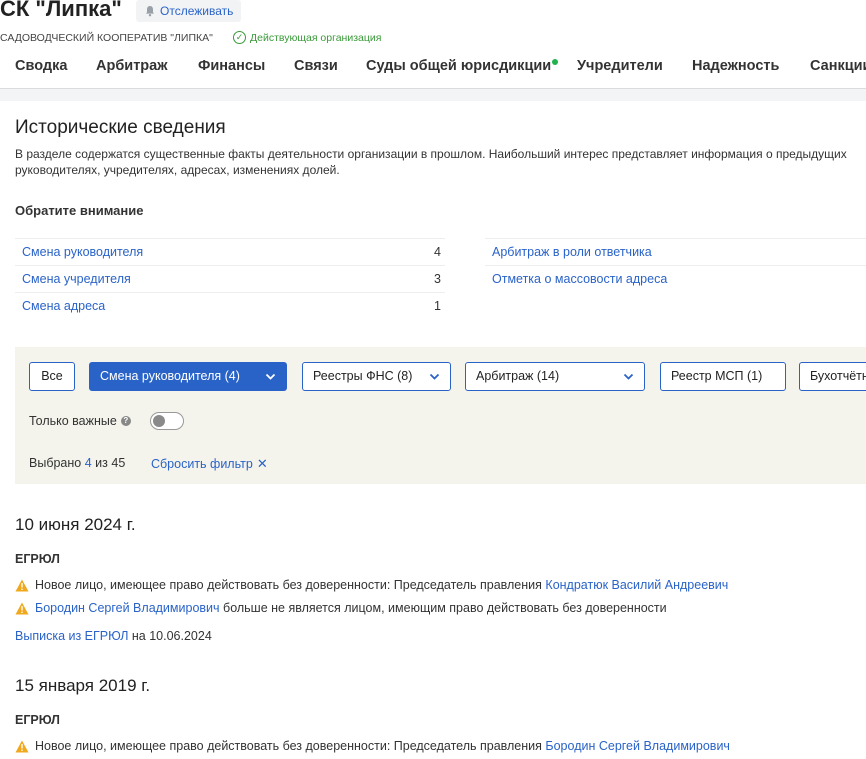 This screenshot has width=866, height=759. Describe the element at coordinates (63, 306) in the screenshot. I see `attention-item-label: Смена адреса` at that location.